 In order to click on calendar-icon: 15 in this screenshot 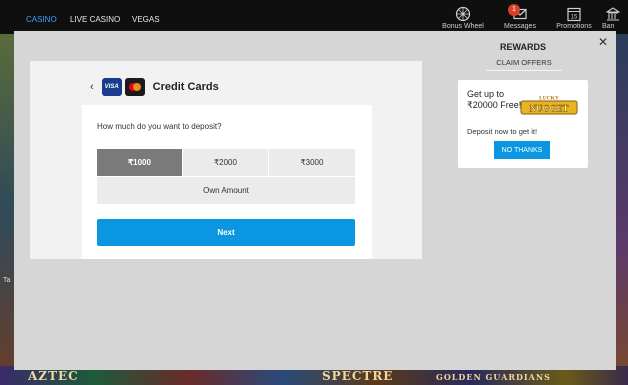, I will do `click(574, 14)`.